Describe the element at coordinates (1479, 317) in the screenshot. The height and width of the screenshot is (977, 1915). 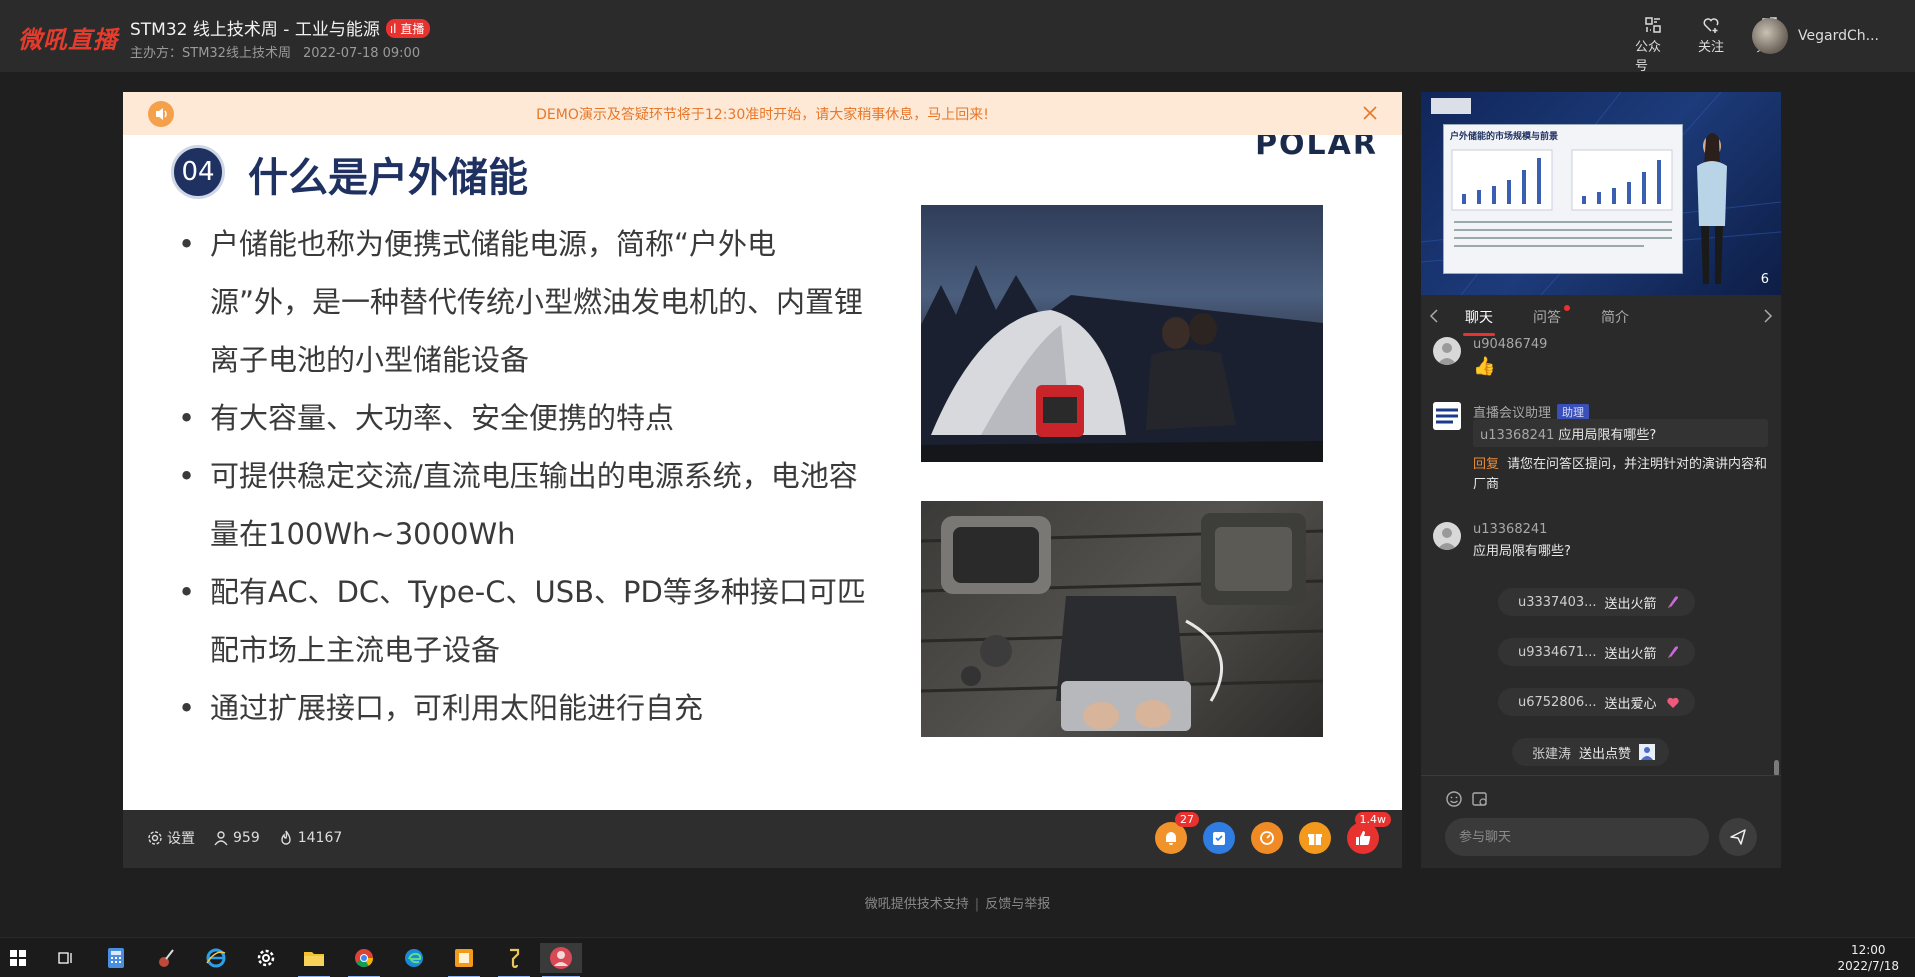
I see `tab-chat: 聊天` at that location.